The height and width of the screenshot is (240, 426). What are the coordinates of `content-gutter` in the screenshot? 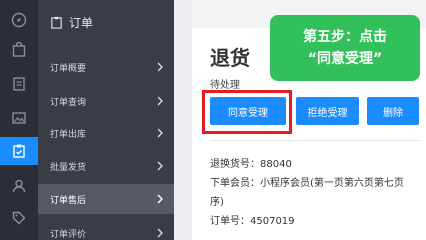 It's located at (183, 120).